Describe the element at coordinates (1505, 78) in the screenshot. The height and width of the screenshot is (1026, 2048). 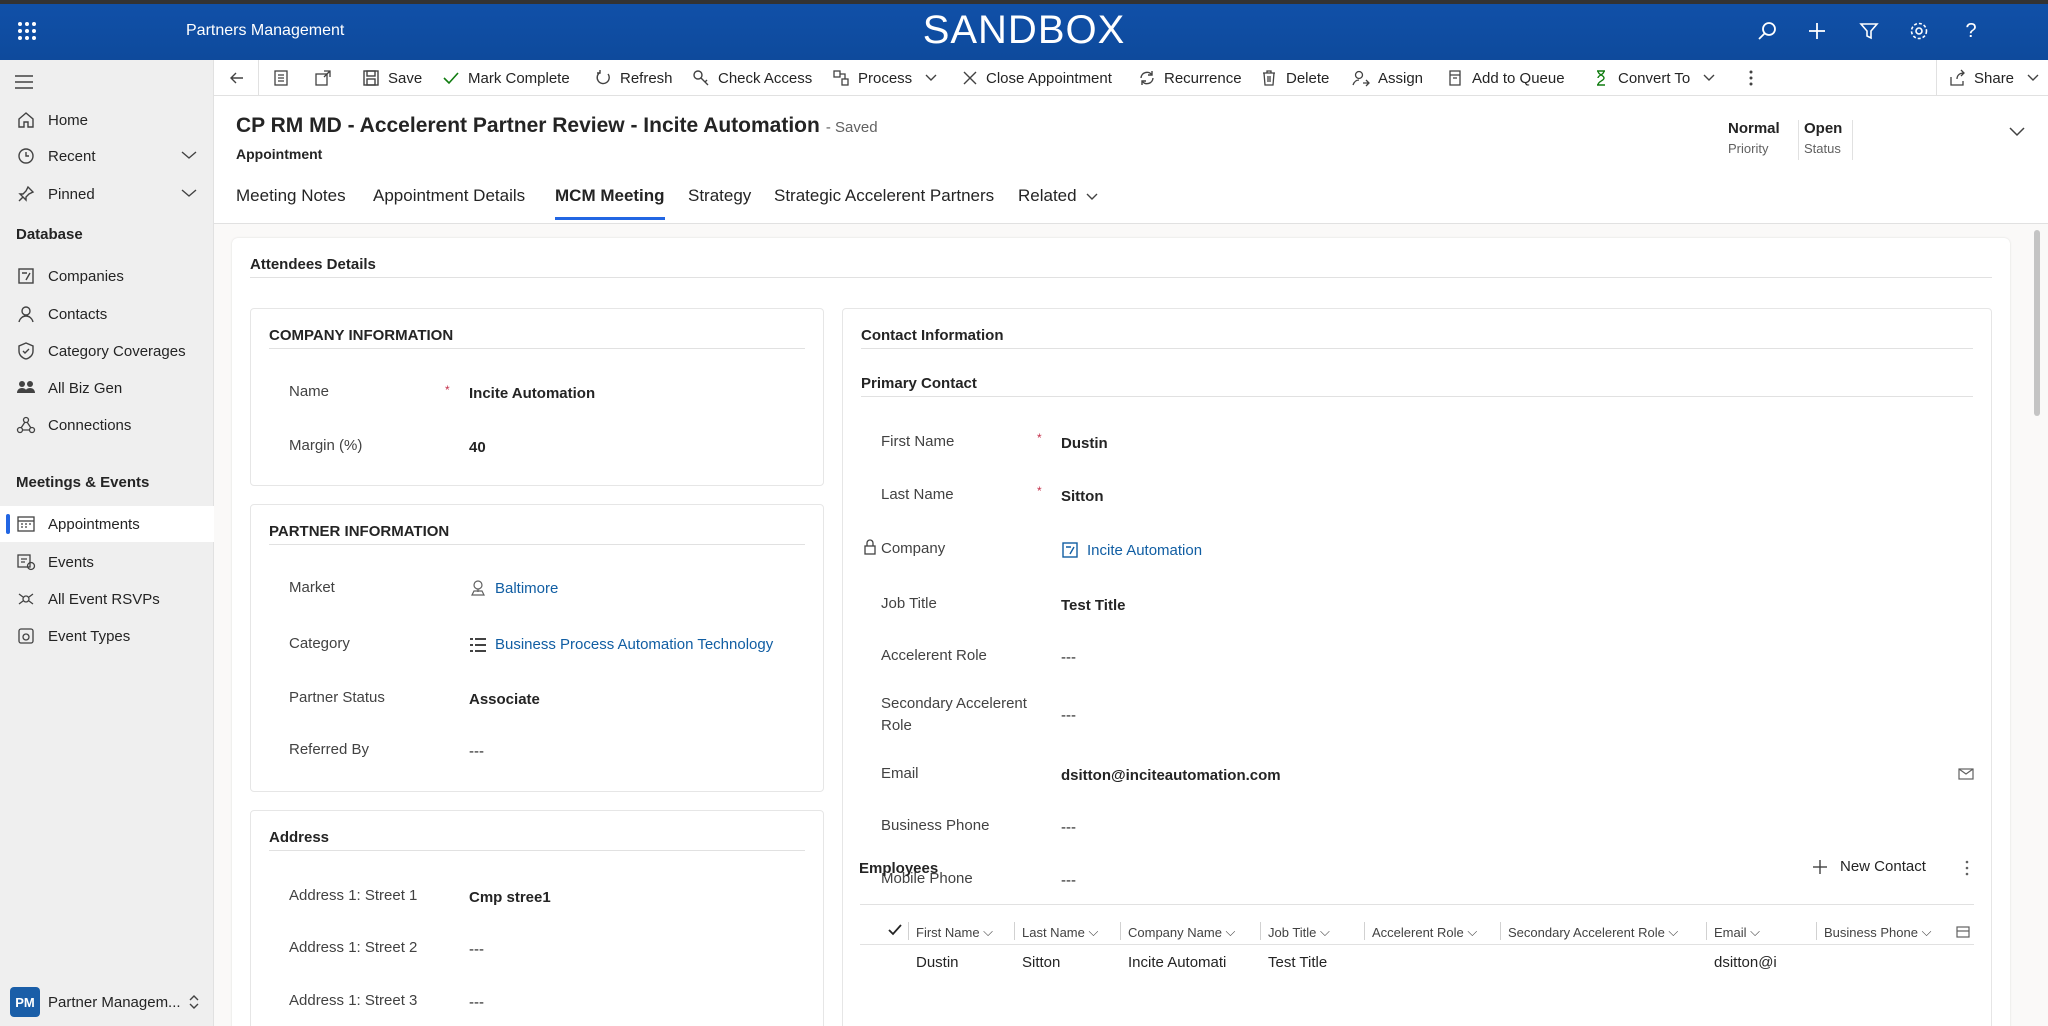
I see `add-to-queue-button: Add to Queue` at that location.